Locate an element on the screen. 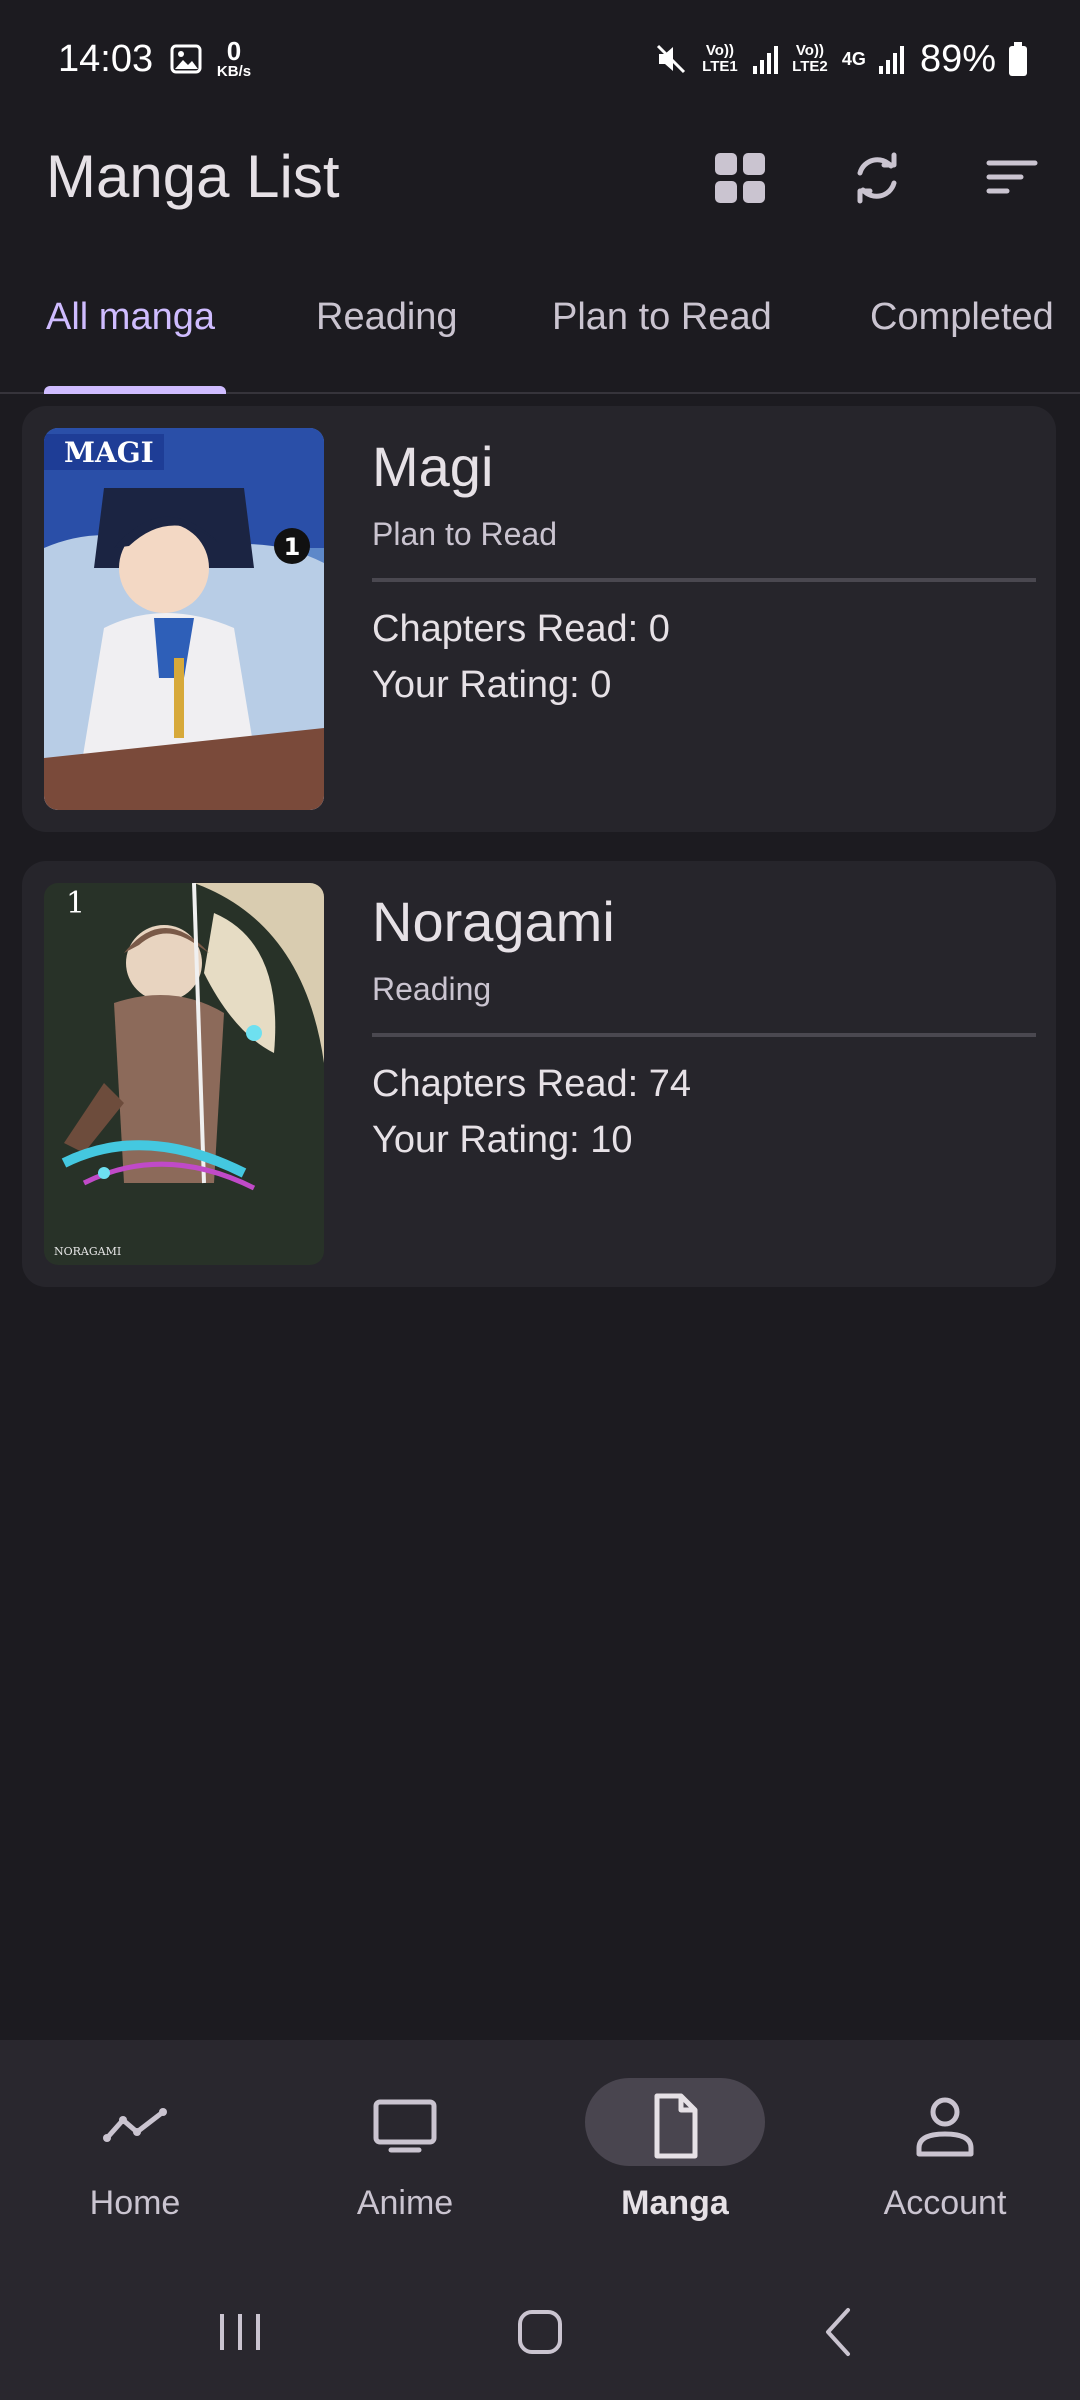 Image resolution: width=1080 pixels, height=2400 pixels. app-bar: Manga List is located at coordinates (540, 177).